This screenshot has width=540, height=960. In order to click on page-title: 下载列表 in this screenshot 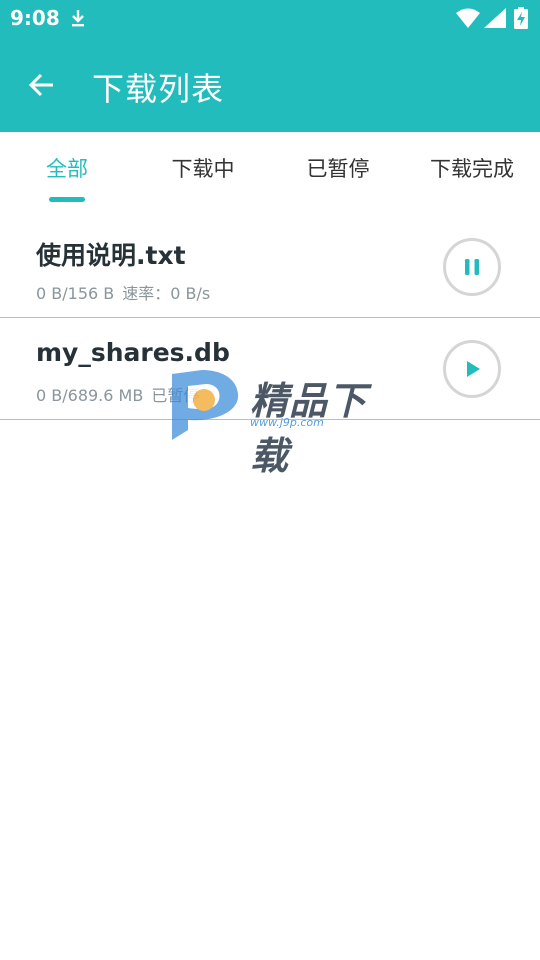, I will do `click(158, 89)`.